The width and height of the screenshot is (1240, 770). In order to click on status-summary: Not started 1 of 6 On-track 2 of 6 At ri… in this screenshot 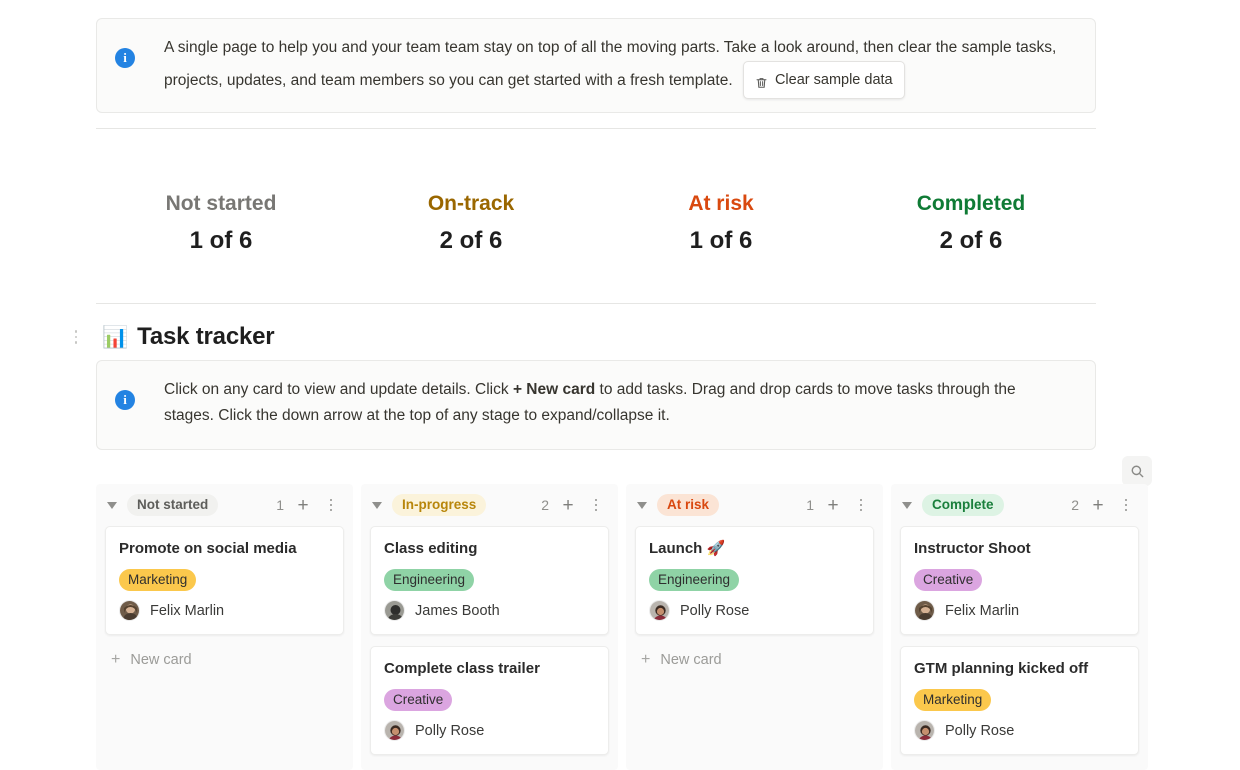, I will do `click(596, 224)`.